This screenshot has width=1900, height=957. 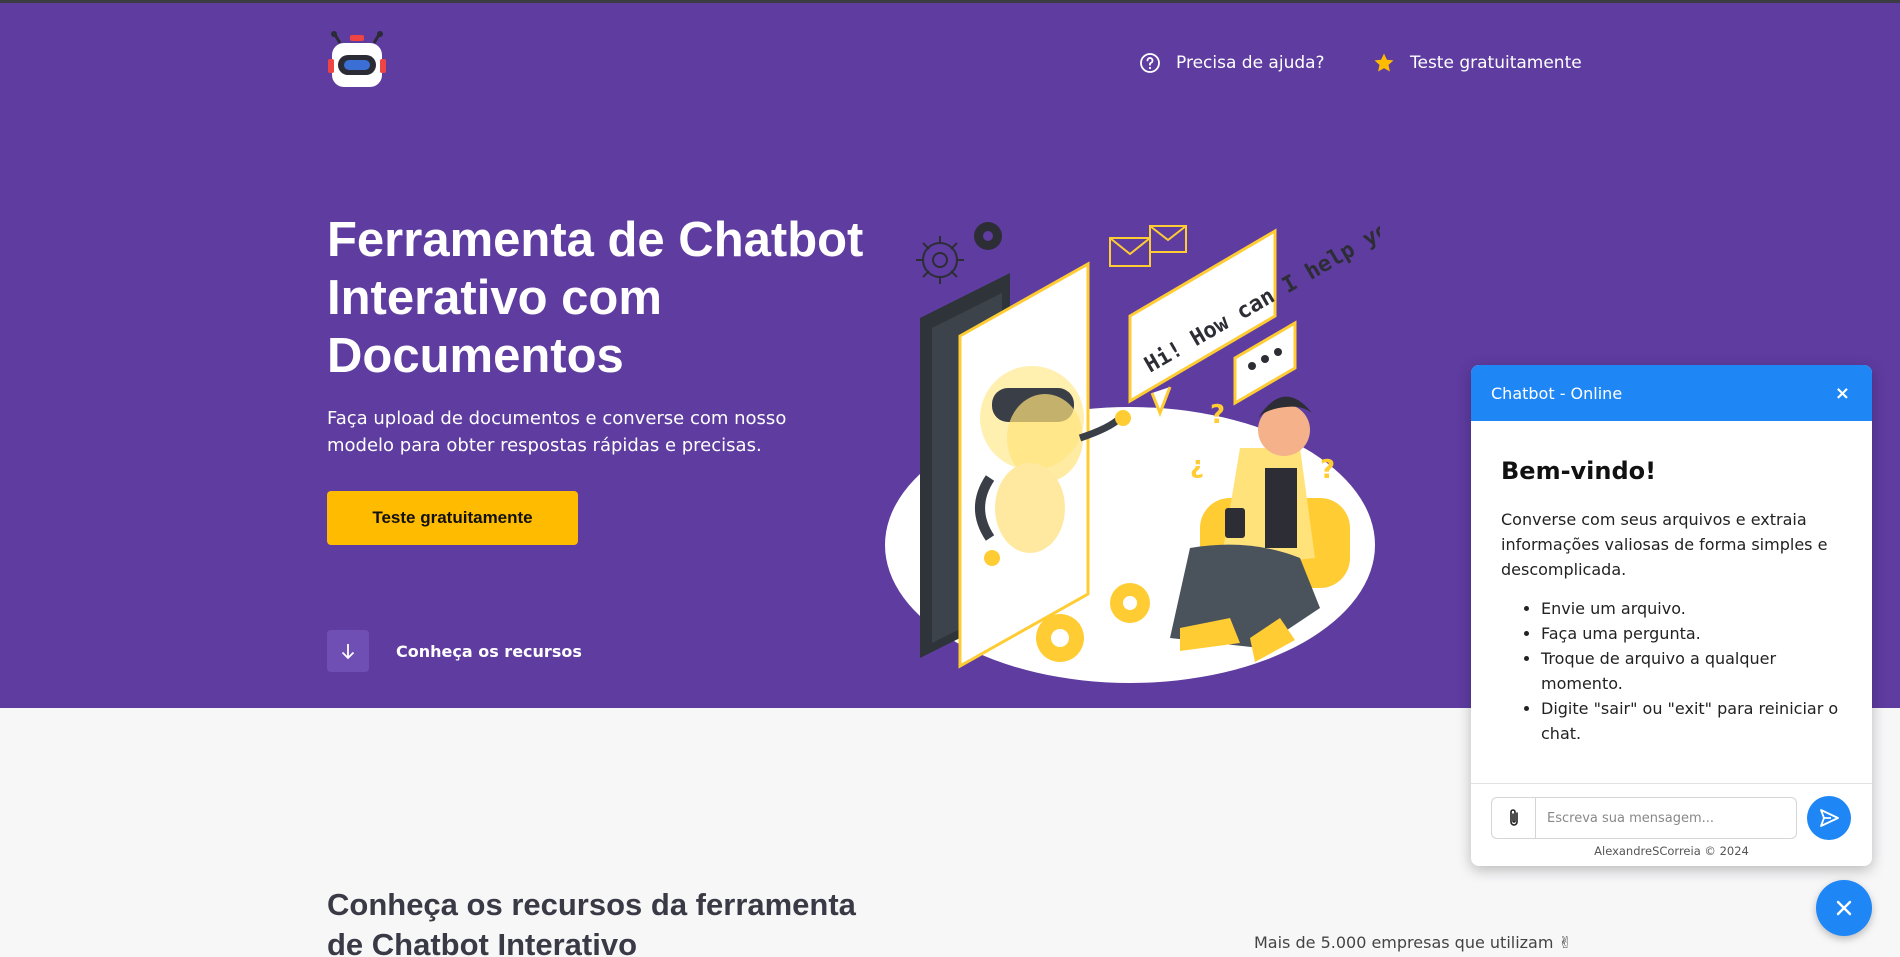 I want to click on free-trial-button: Teste gratuitamente, so click(x=452, y=518).